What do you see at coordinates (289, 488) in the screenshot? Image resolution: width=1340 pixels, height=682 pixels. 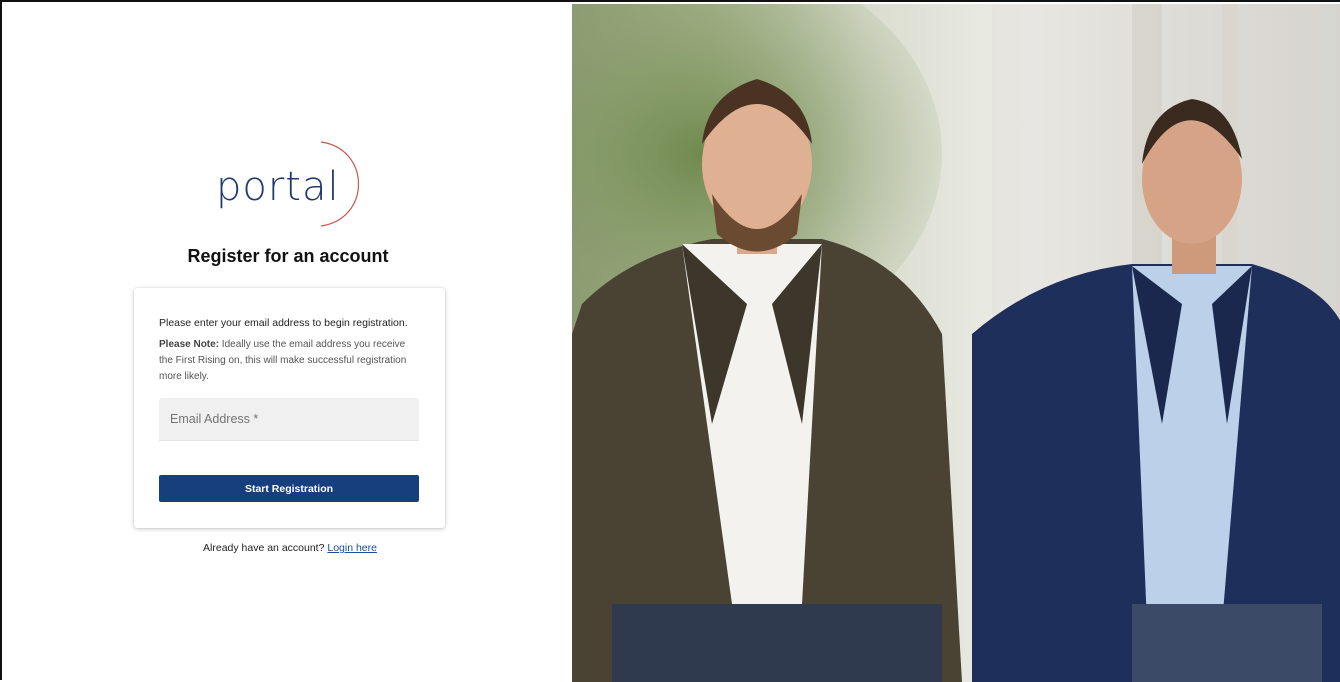 I see `start-registration-button: Start Registration` at bounding box center [289, 488].